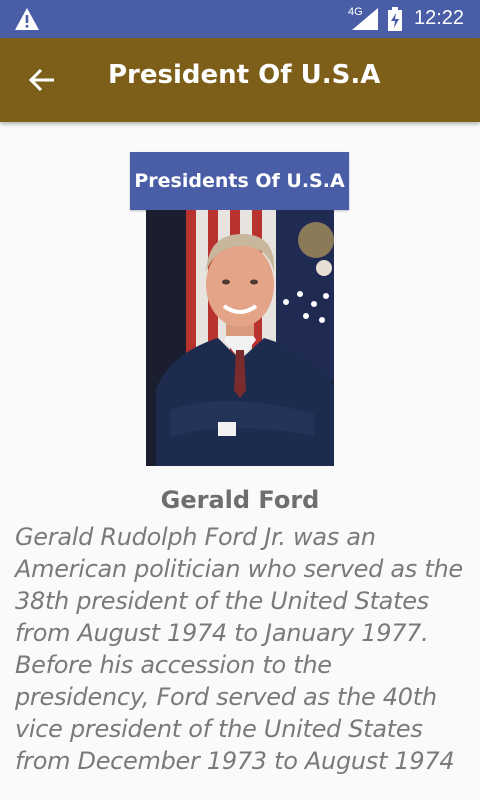  What do you see at coordinates (239, 181) in the screenshot?
I see `presidents-header-button: Presidents Of U.S.A` at bounding box center [239, 181].